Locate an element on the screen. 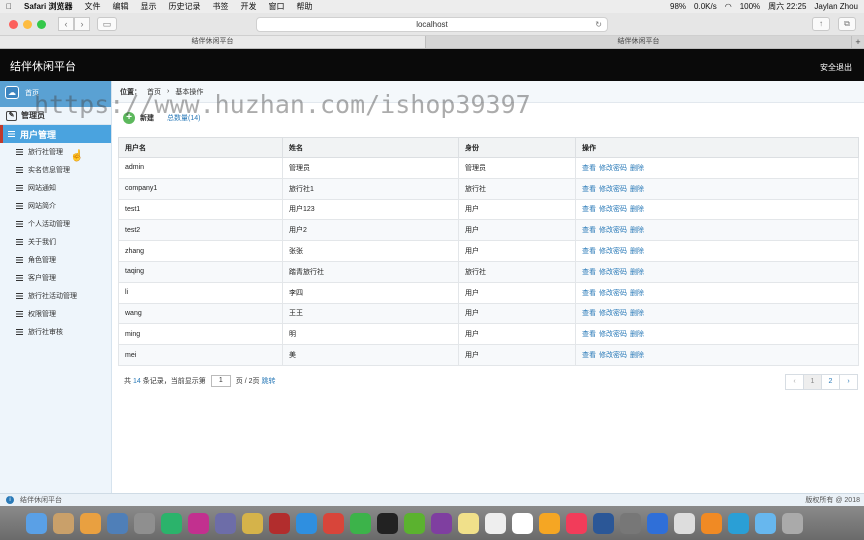 Image resolution: width=864 pixels, height=540 pixels. wechat-dock-icon is located at coordinates (360, 523).